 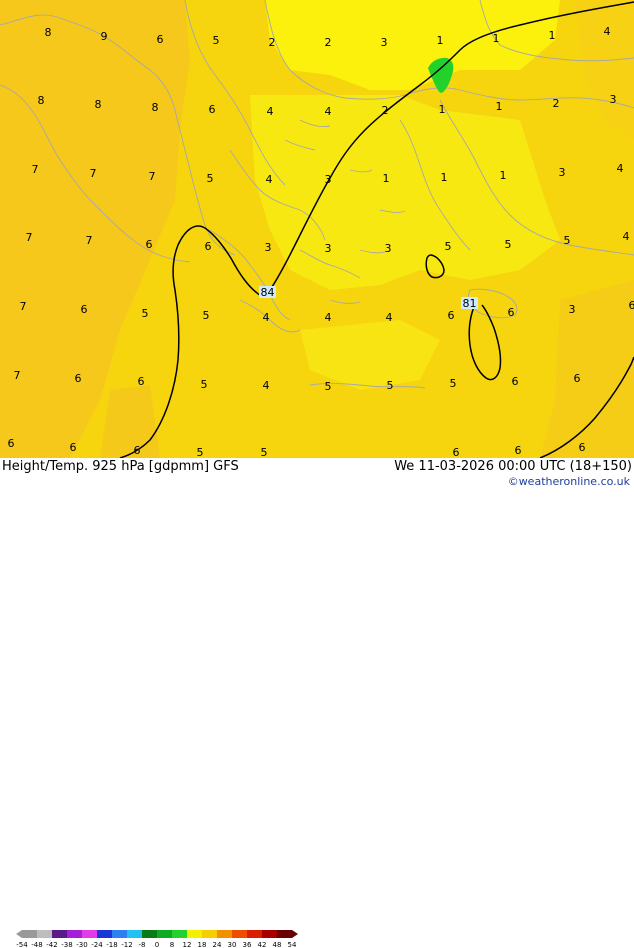 What do you see at coordinates (120, 466) in the screenshot?
I see `map-title: Height/Temp. 925 hPa [gdpmm] GFS` at bounding box center [120, 466].